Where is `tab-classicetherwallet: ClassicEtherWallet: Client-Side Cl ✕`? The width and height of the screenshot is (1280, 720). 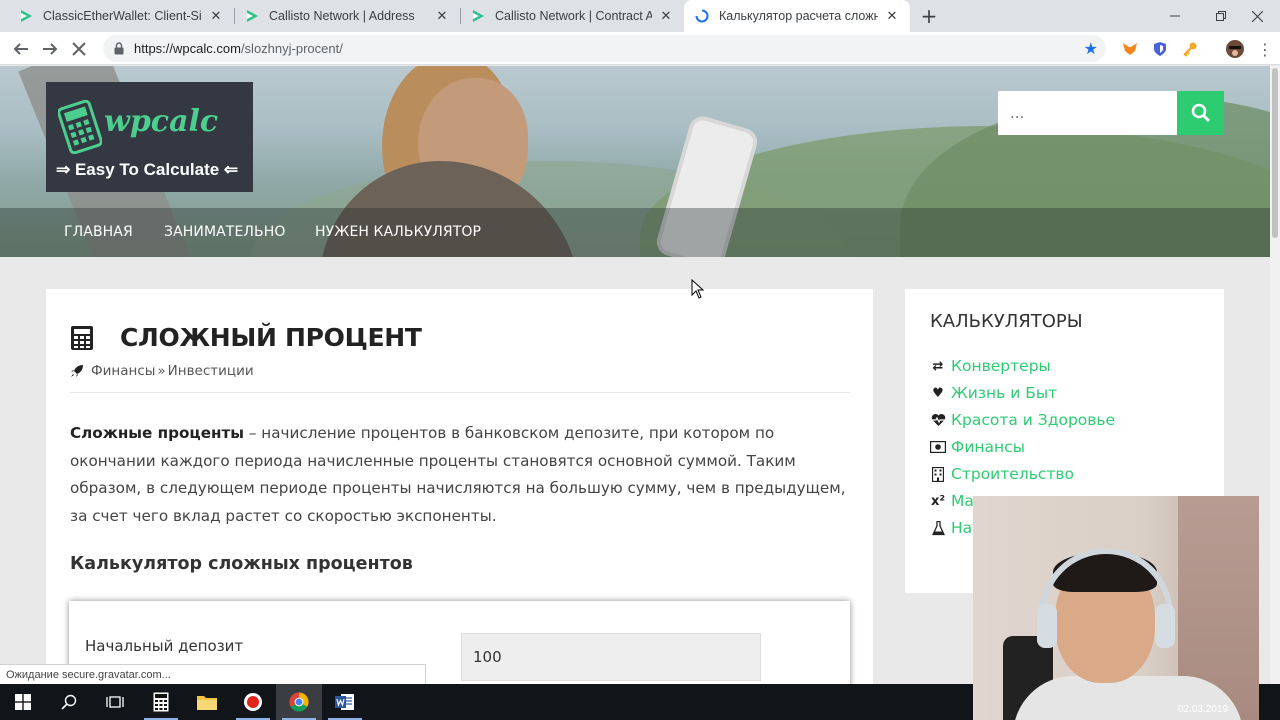
tab-classicetherwallet: ClassicEtherWallet: Client-Side Cl ✕ is located at coordinates (121, 16).